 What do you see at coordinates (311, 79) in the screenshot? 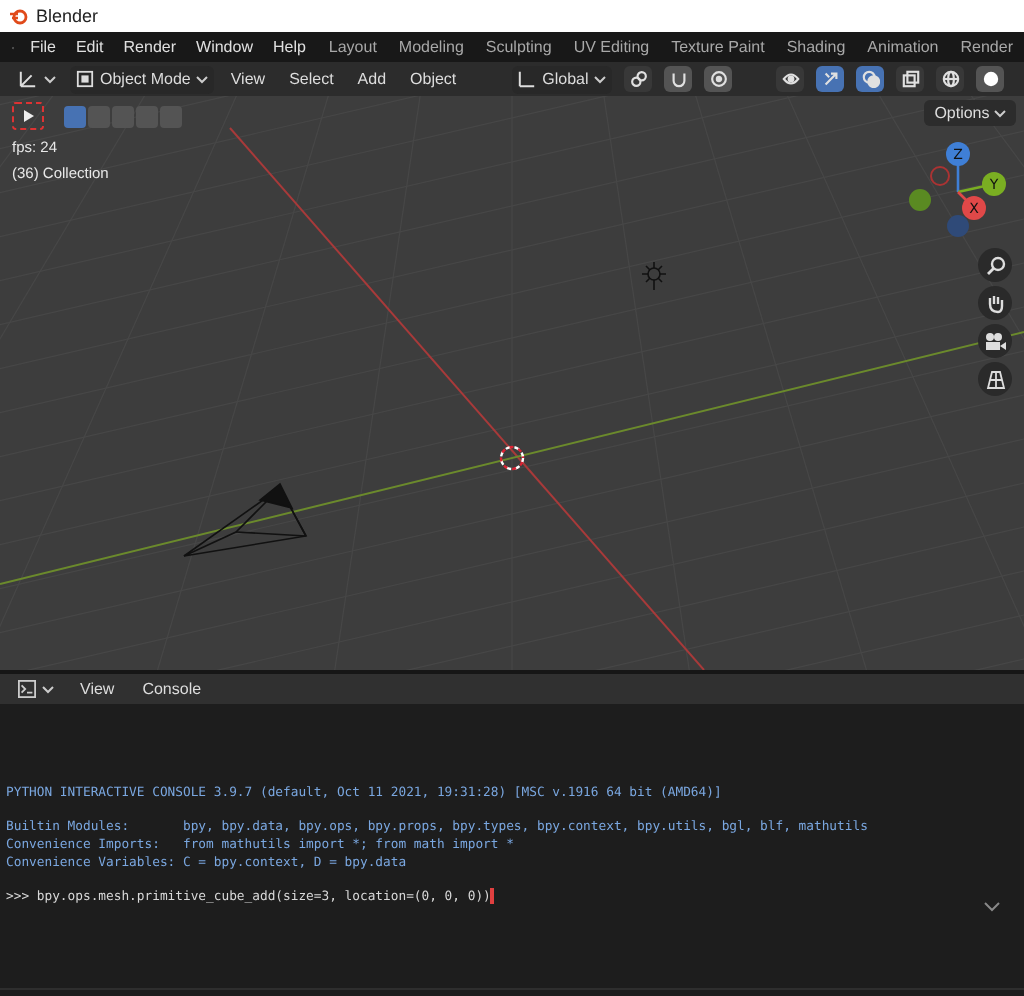
I see `header-menu: Select` at bounding box center [311, 79].